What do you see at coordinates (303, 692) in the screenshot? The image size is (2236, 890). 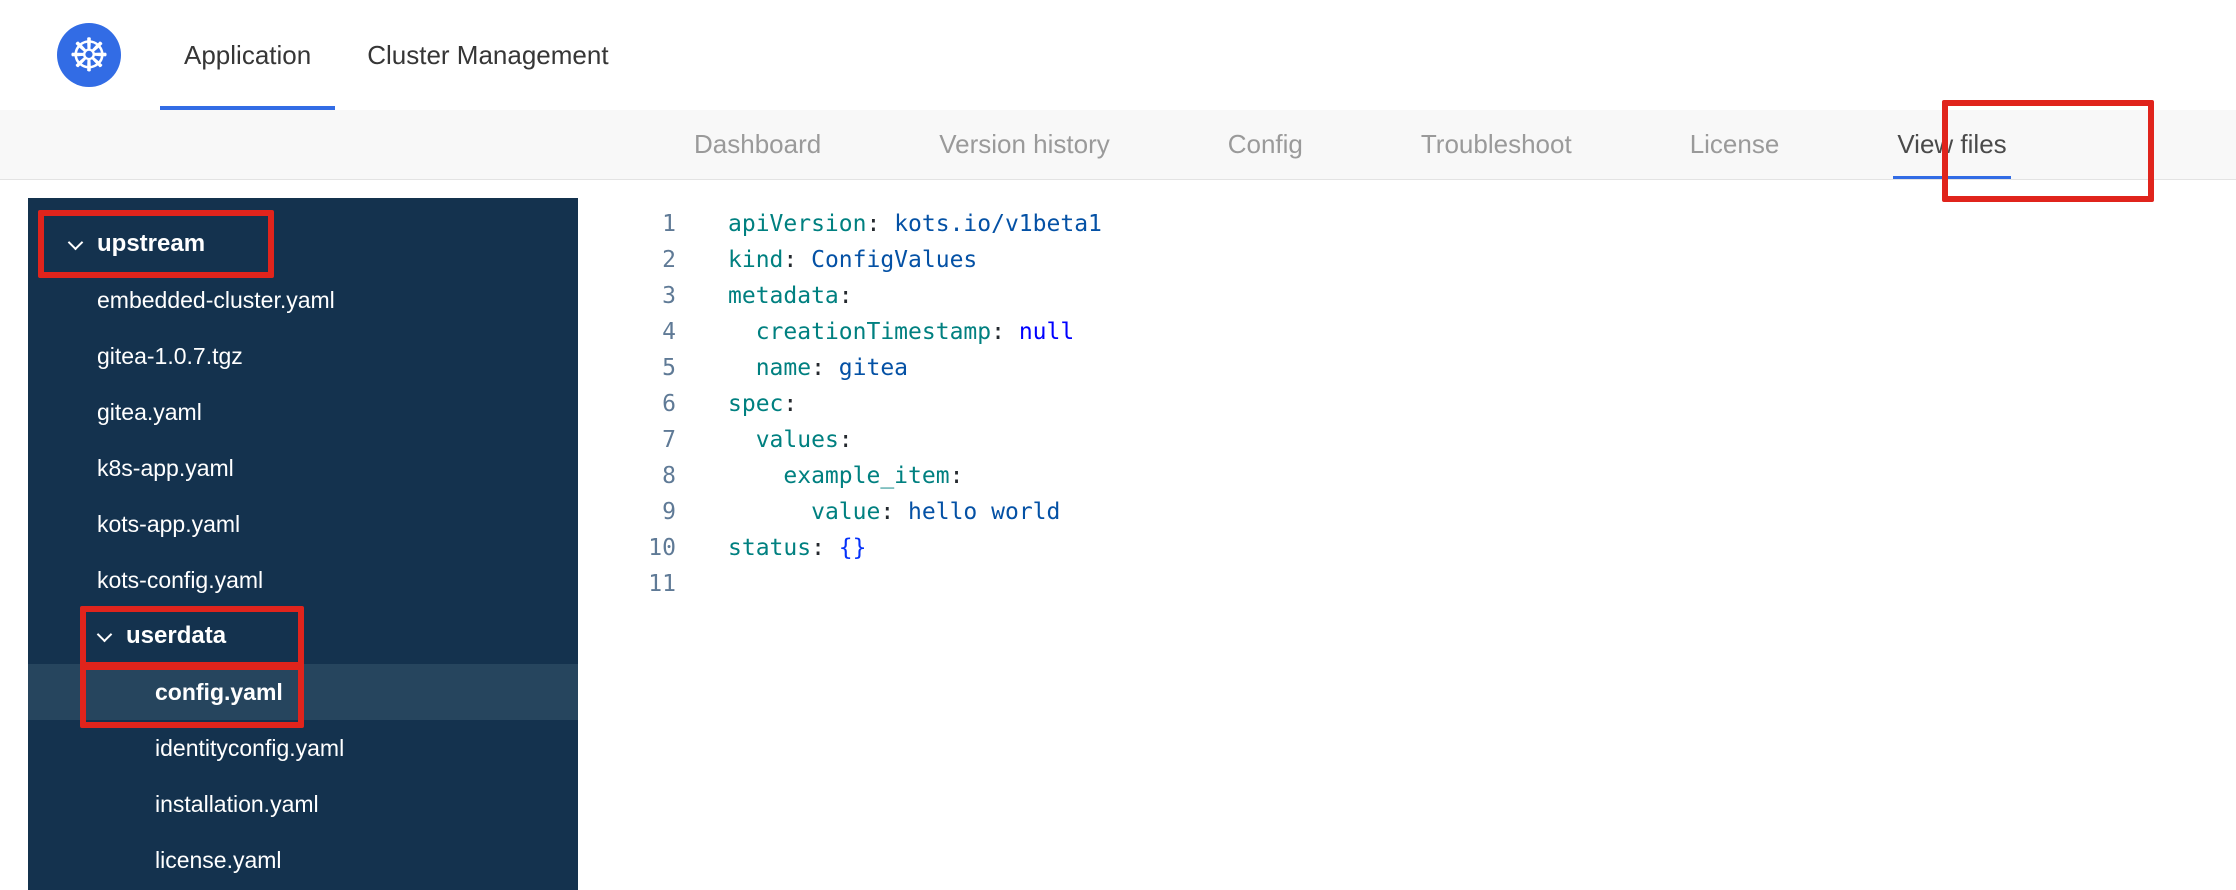 I see `file-config-yaml: config.yaml` at bounding box center [303, 692].